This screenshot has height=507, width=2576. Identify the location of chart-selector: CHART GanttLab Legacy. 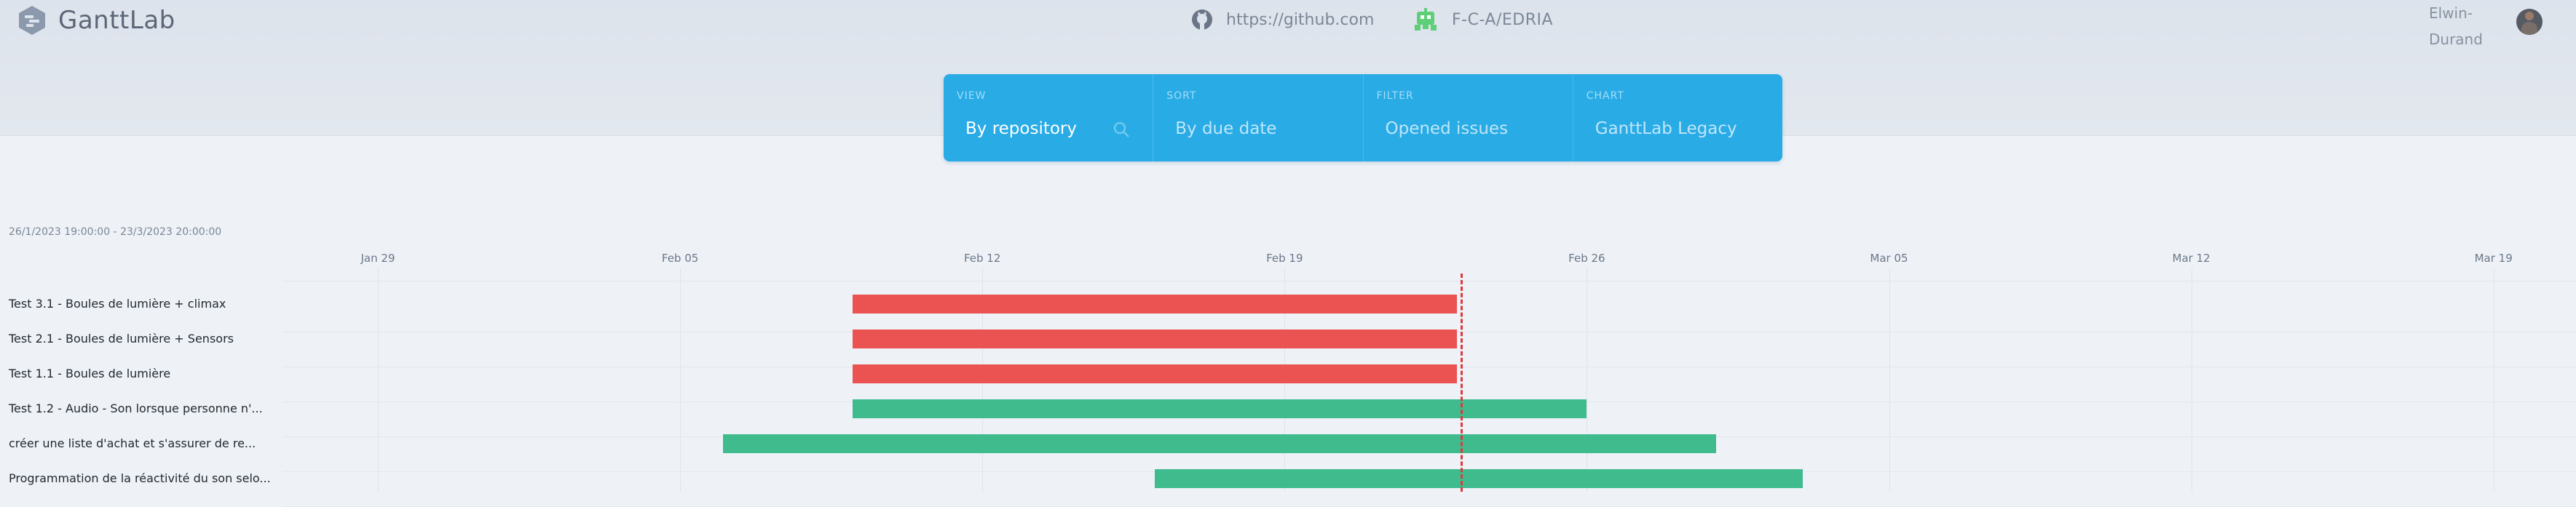
(1677, 117).